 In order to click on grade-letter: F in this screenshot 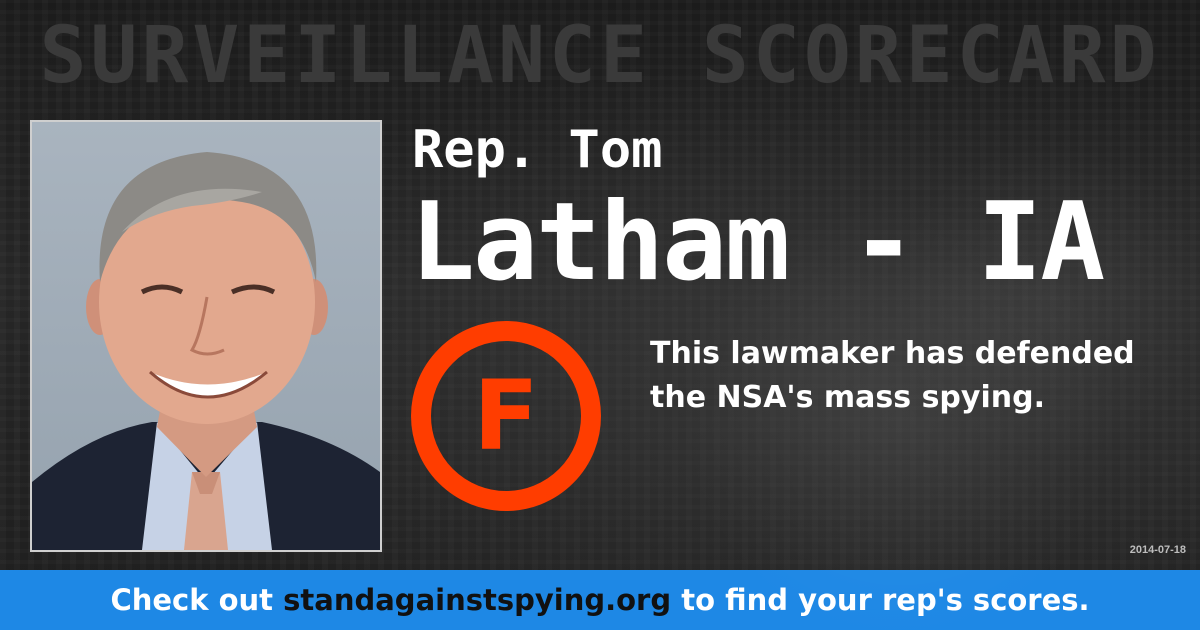, I will do `click(506, 416)`.